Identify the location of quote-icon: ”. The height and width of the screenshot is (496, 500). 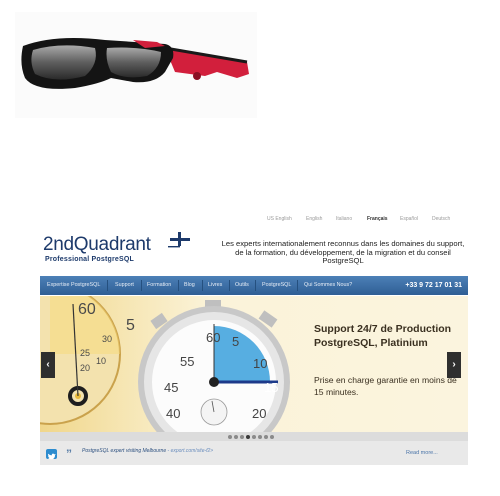
(69, 454).